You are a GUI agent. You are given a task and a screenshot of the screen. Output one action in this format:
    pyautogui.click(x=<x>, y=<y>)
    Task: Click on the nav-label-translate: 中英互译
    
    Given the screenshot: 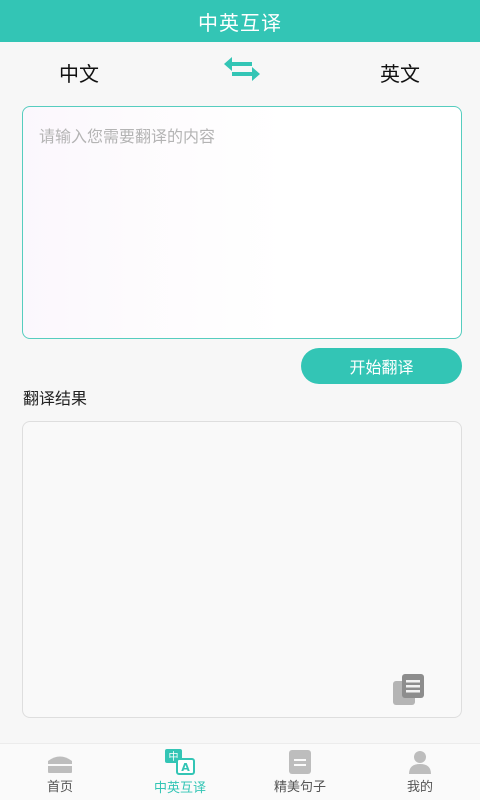 What is the action you would take?
    pyautogui.click(x=179, y=788)
    